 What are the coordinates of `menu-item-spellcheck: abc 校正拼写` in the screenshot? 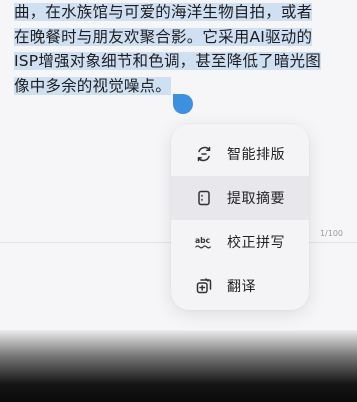 It's located at (240, 242).